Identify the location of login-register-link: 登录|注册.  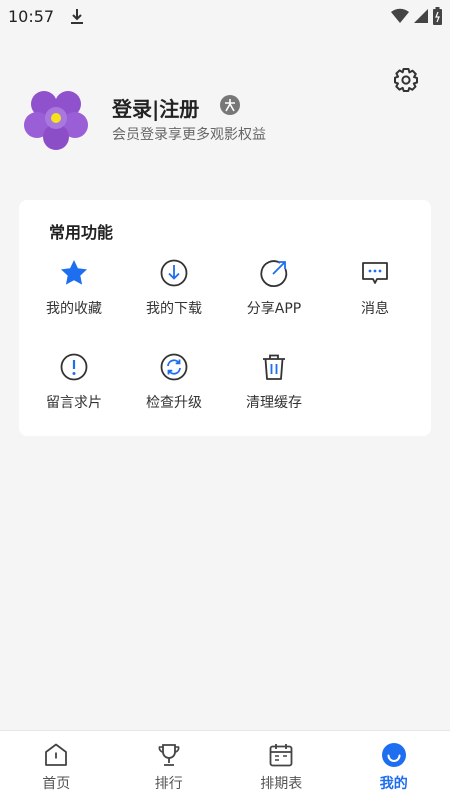
(155, 107).